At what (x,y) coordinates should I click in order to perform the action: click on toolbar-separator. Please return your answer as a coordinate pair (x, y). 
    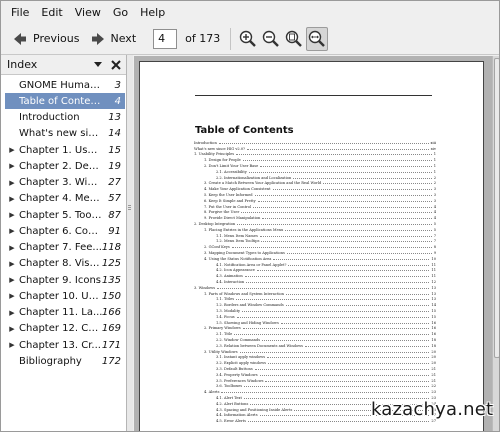
    Looking at the image, I should click on (231, 38).